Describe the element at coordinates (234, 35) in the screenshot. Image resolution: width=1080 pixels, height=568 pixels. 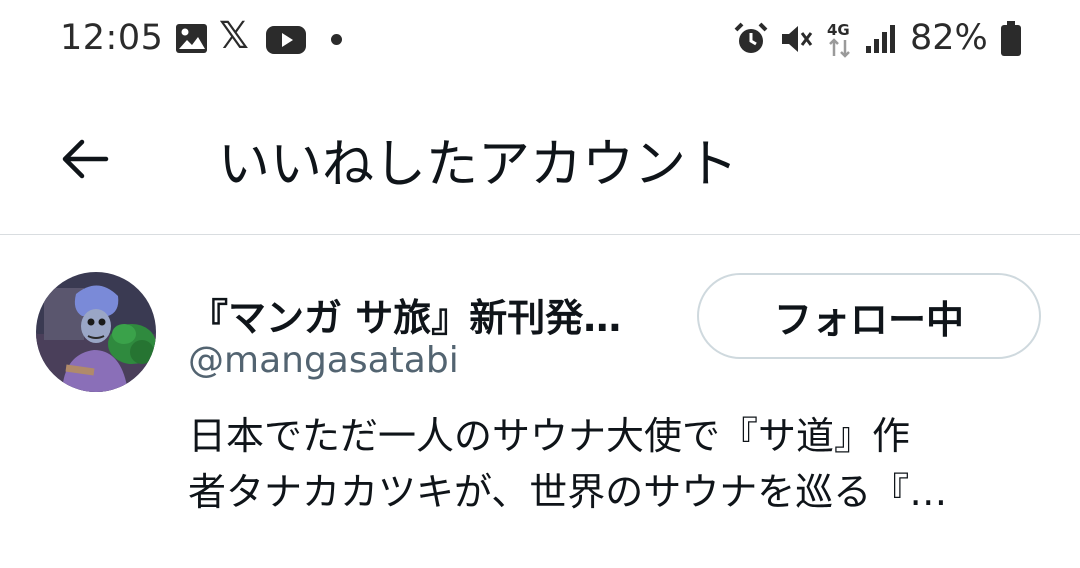
I see `x-logo-icon: 𝕏` at that location.